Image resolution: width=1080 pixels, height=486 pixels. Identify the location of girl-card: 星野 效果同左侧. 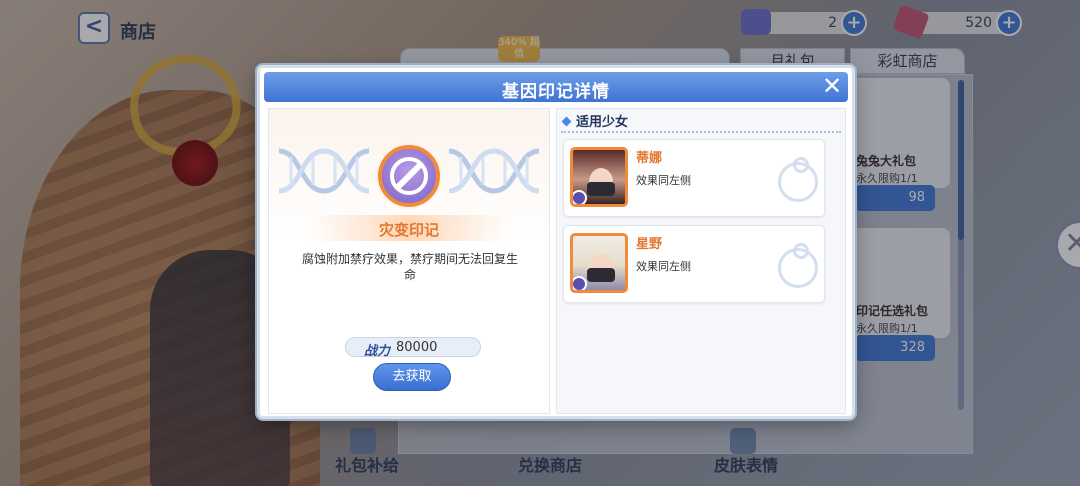
(694, 264).